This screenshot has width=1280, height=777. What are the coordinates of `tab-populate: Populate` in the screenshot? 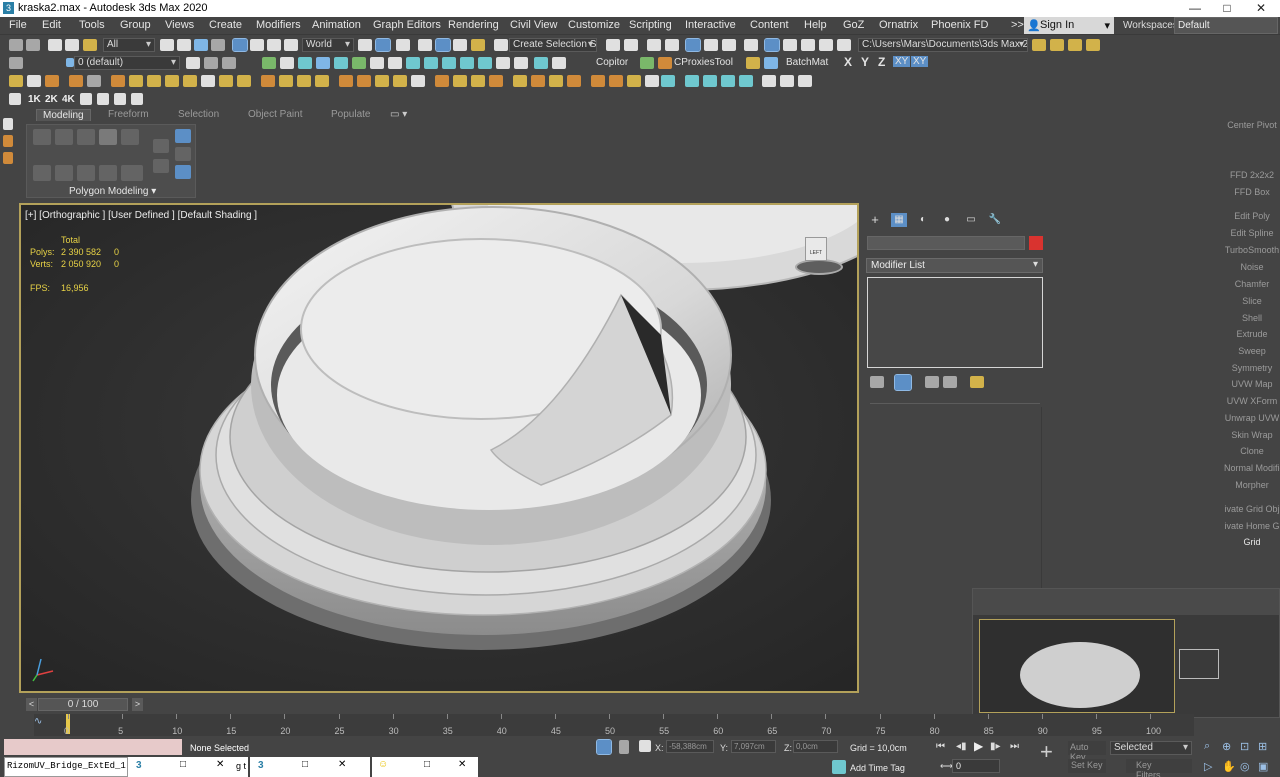 It's located at (350, 114).